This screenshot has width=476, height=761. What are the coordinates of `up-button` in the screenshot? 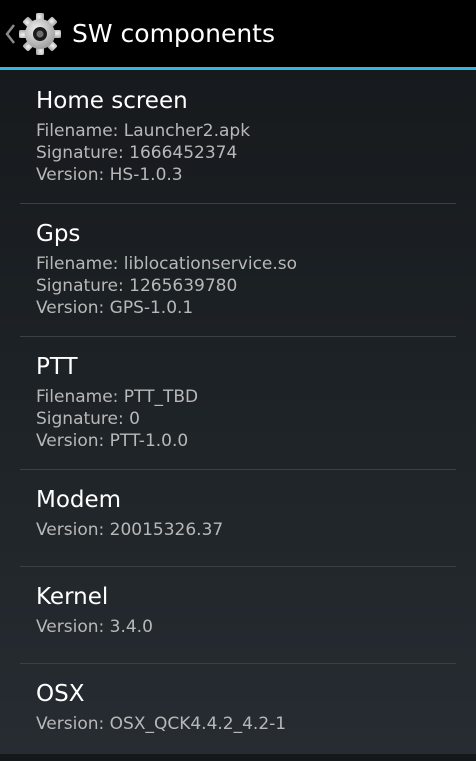 It's located at (33, 34).